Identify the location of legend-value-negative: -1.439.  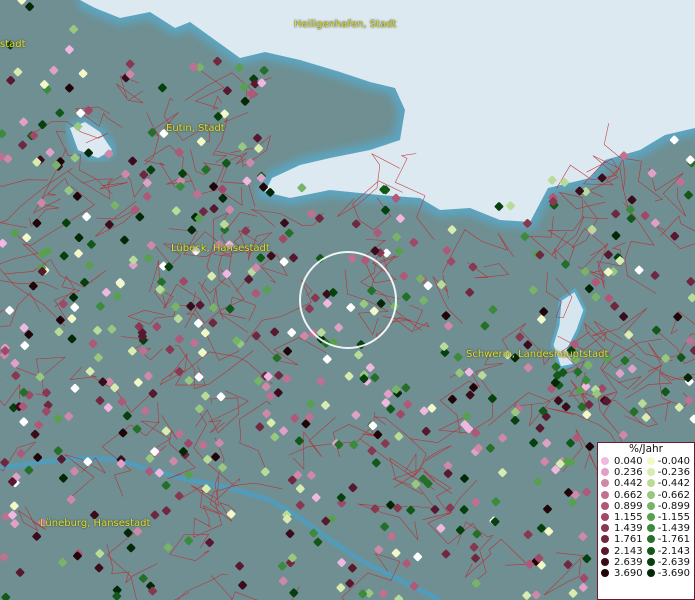
(673, 529).